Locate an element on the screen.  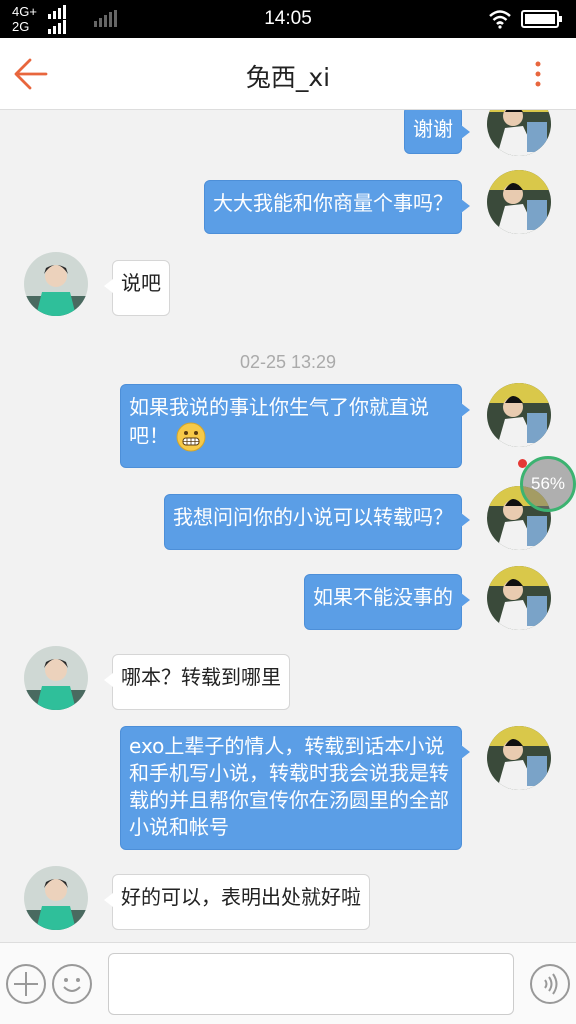
message-bubble-received: 好的可以，表明出处就好啦 is located at coordinates (237, 902).